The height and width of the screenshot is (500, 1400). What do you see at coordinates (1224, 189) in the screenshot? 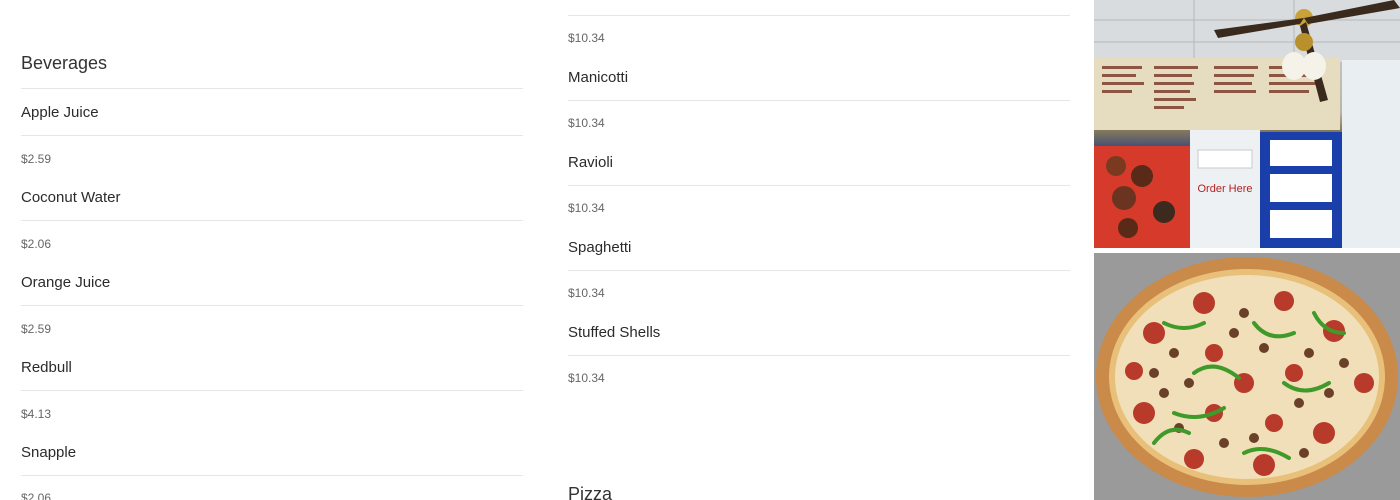
I see `order-here-sign: Order Here` at bounding box center [1224, 189].